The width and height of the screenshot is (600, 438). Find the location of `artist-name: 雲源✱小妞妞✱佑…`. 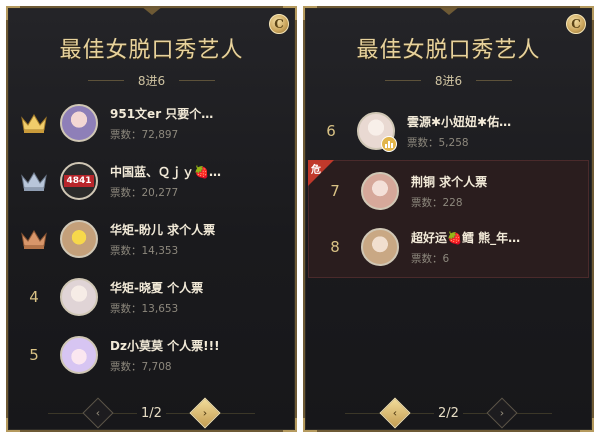

artist-name: 雲源✱小妞妞✱佑… is located at coordinates (459, 121).